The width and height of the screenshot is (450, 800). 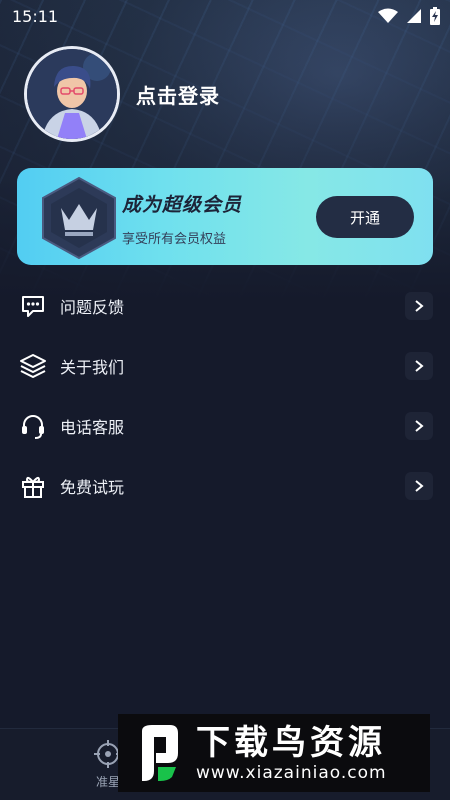 I want to click on menu-item-label: 关于我们, so click(x=92, y=367).